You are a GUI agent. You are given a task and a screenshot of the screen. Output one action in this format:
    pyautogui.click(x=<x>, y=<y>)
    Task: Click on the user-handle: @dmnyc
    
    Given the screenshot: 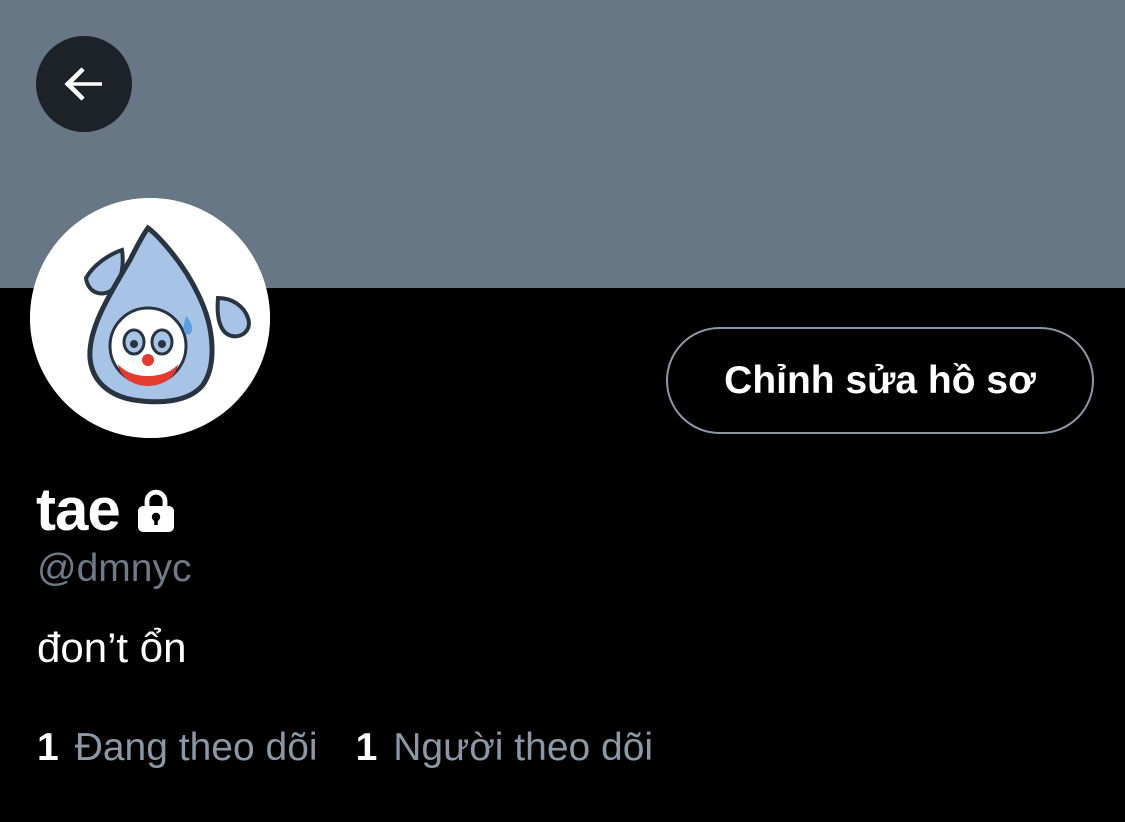 What is the action you would take?
    pyautogui.click(x=114, y=568)
    